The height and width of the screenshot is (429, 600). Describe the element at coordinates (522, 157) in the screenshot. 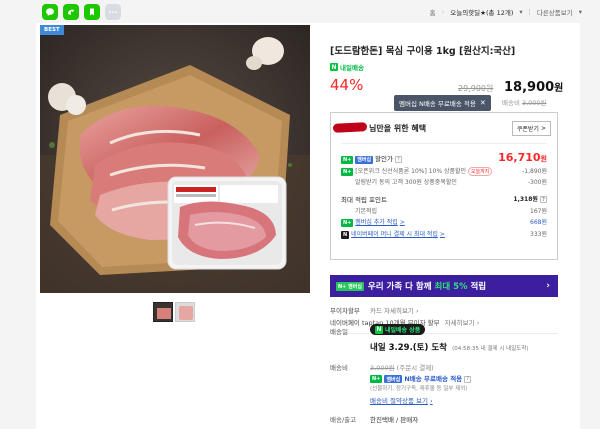

I see `discount-price: 16,710원` at that location.